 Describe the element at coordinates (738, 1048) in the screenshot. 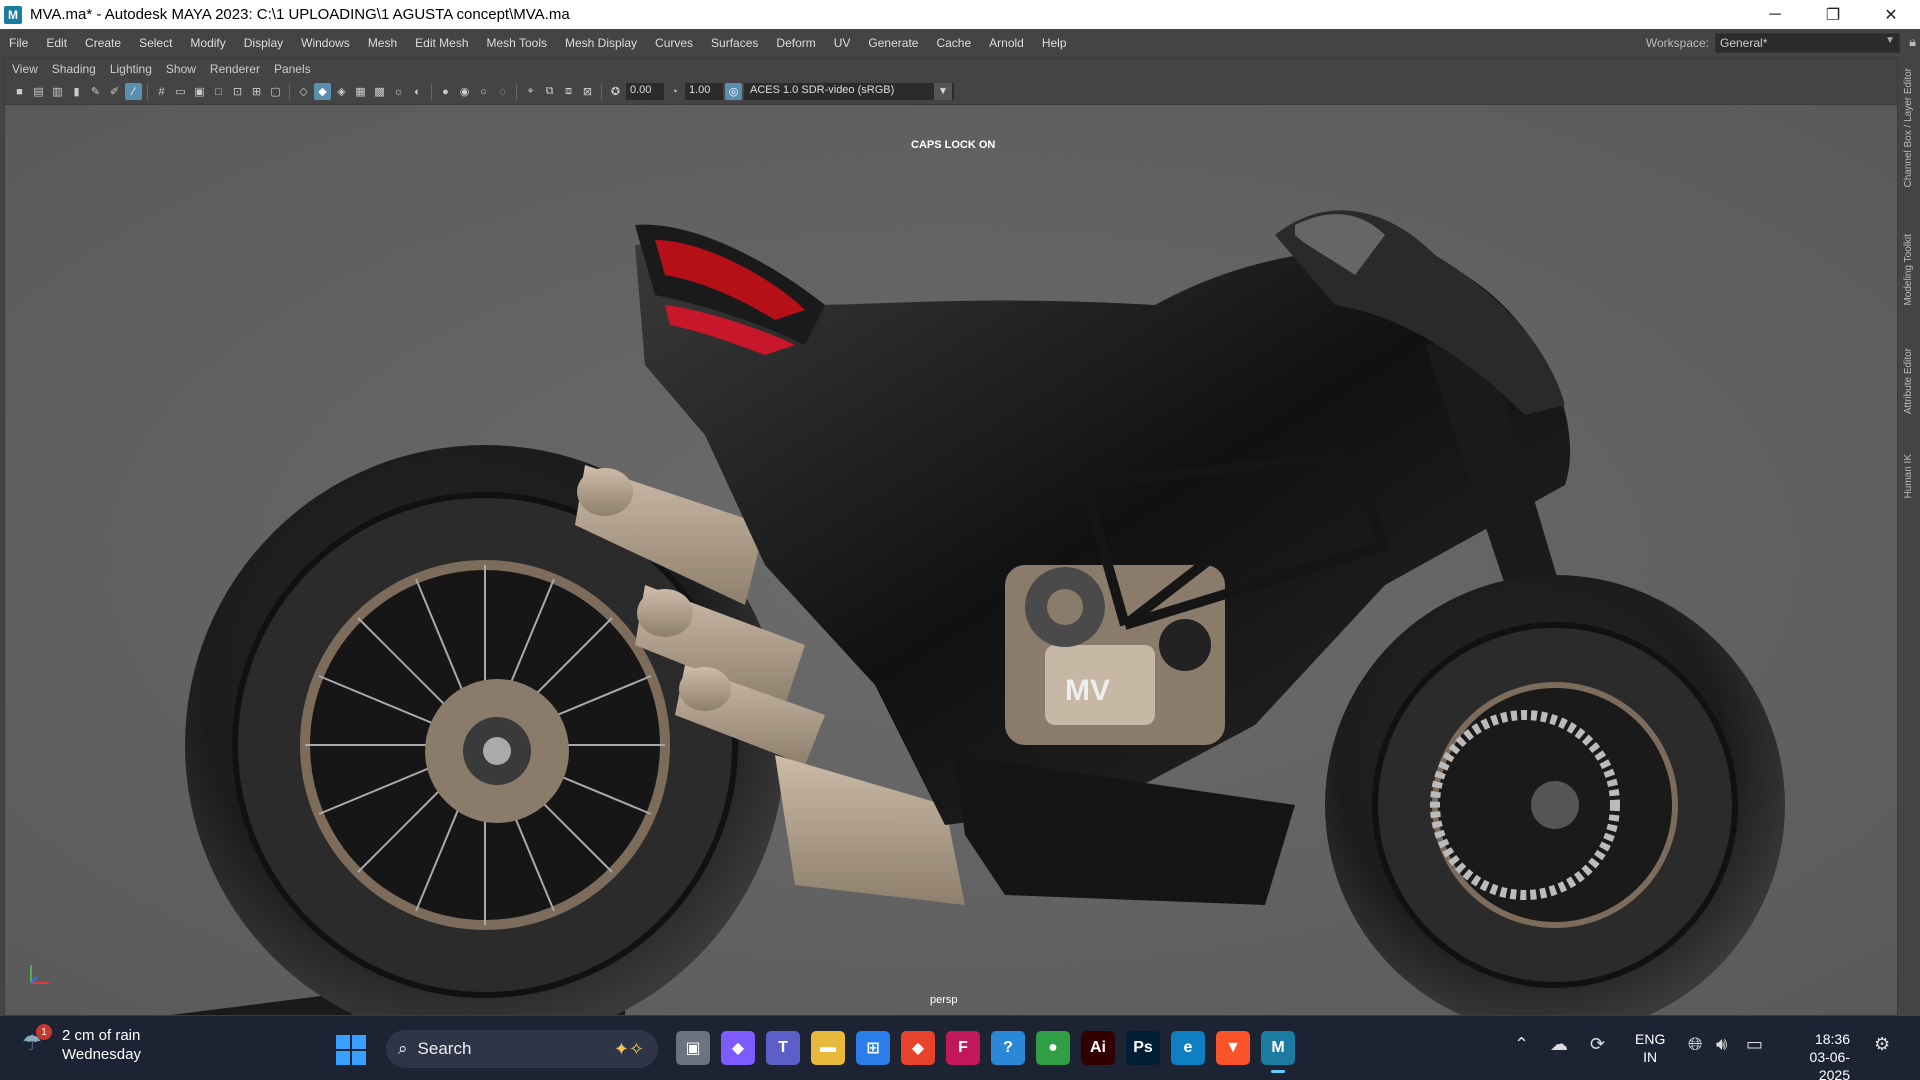

I see `copilot-icon: ◆` at that location.